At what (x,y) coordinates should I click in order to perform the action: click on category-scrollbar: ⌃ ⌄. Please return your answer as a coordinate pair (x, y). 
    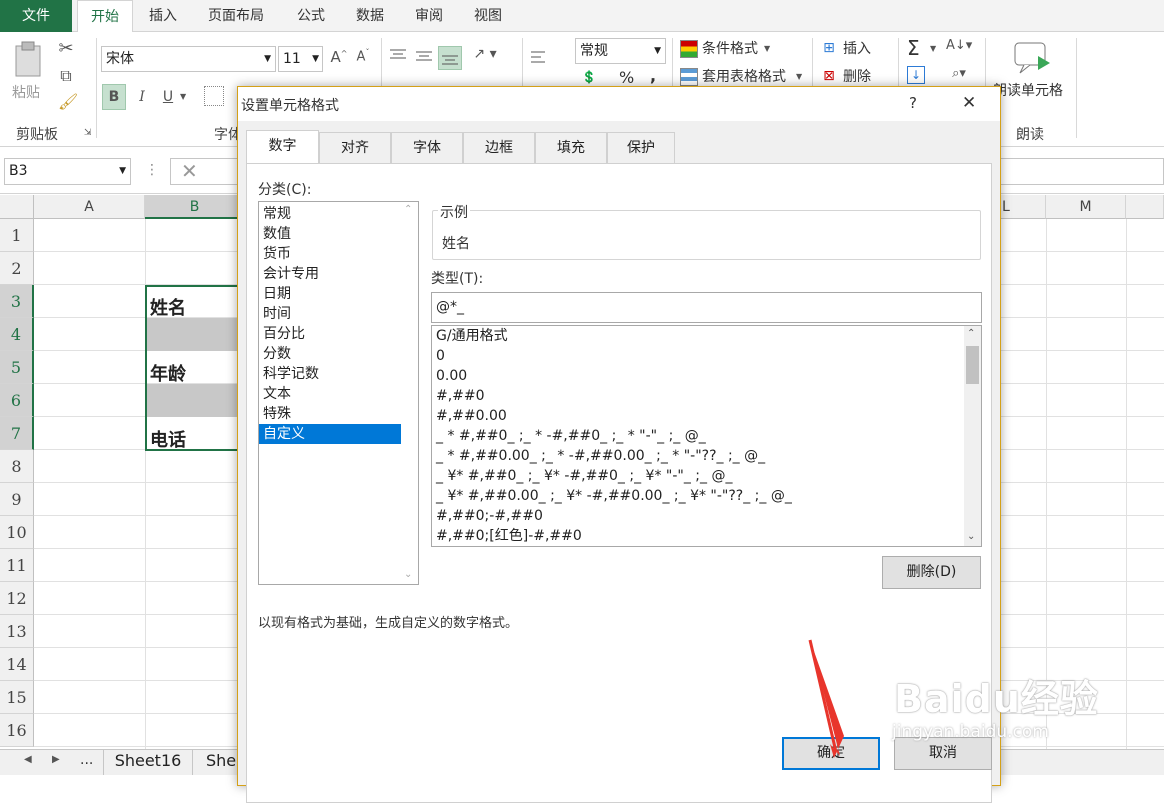
    Looking at the image, I should click on (409, 393).